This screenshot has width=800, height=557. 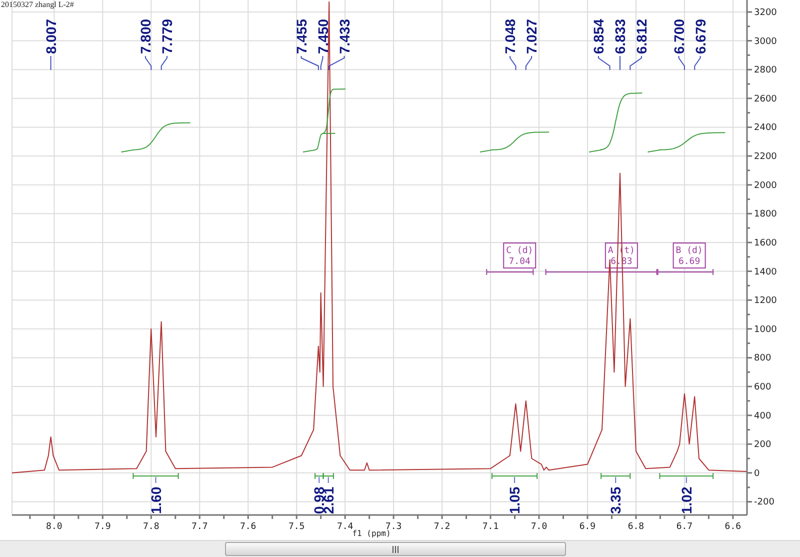 What do you see at coordinates (757, 473) in the screenshot?
I see `axis-tick-label: 0` at bounding box center [757, 473].